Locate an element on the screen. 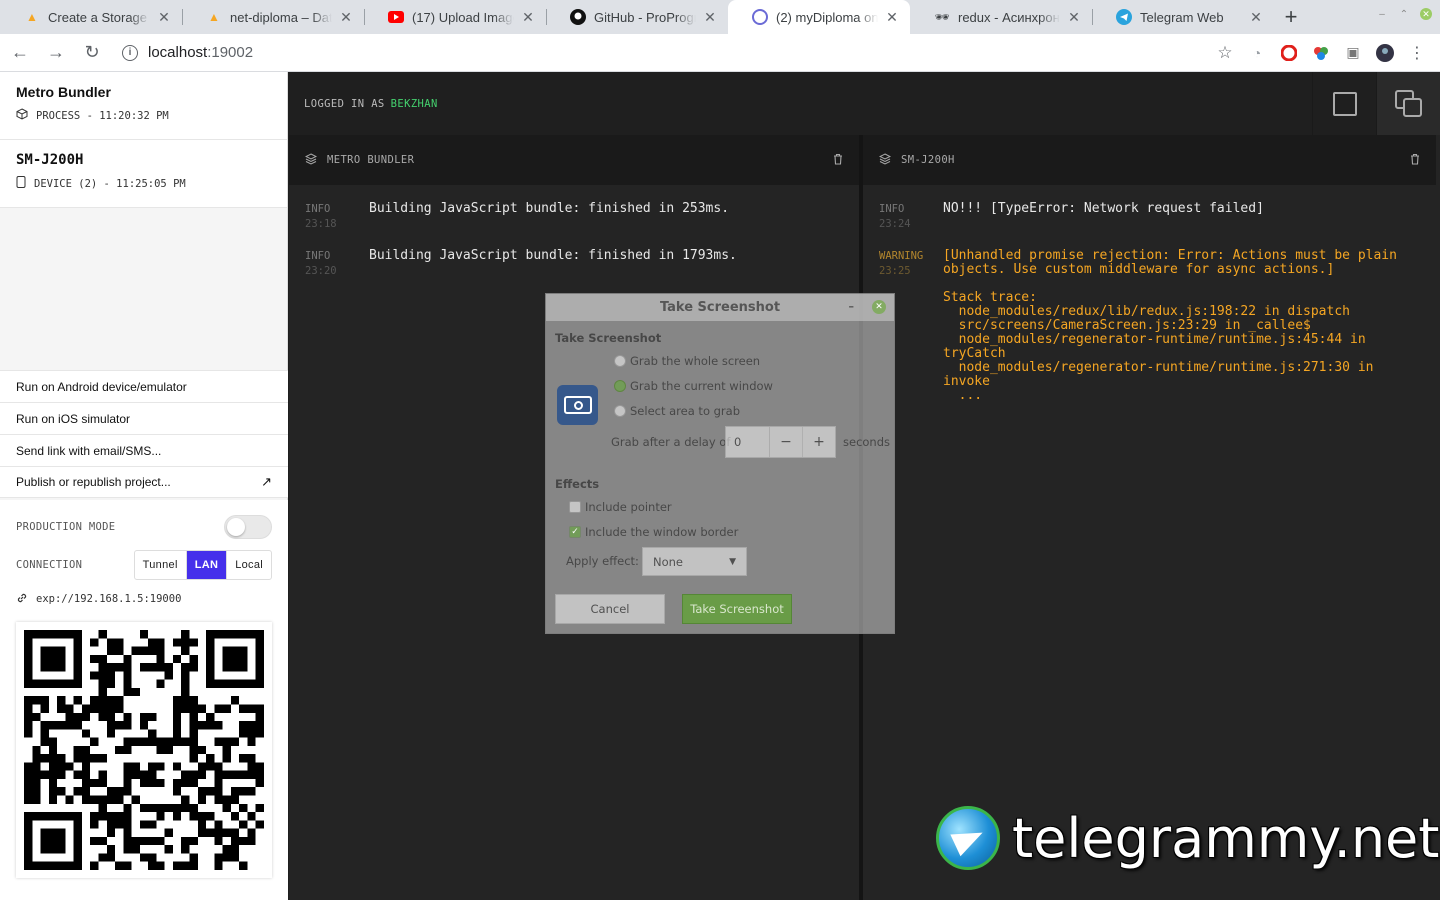 This screenshot has height=900, width=1440. tab-title: (17) Upload Images is located at coordinates (463, 17).